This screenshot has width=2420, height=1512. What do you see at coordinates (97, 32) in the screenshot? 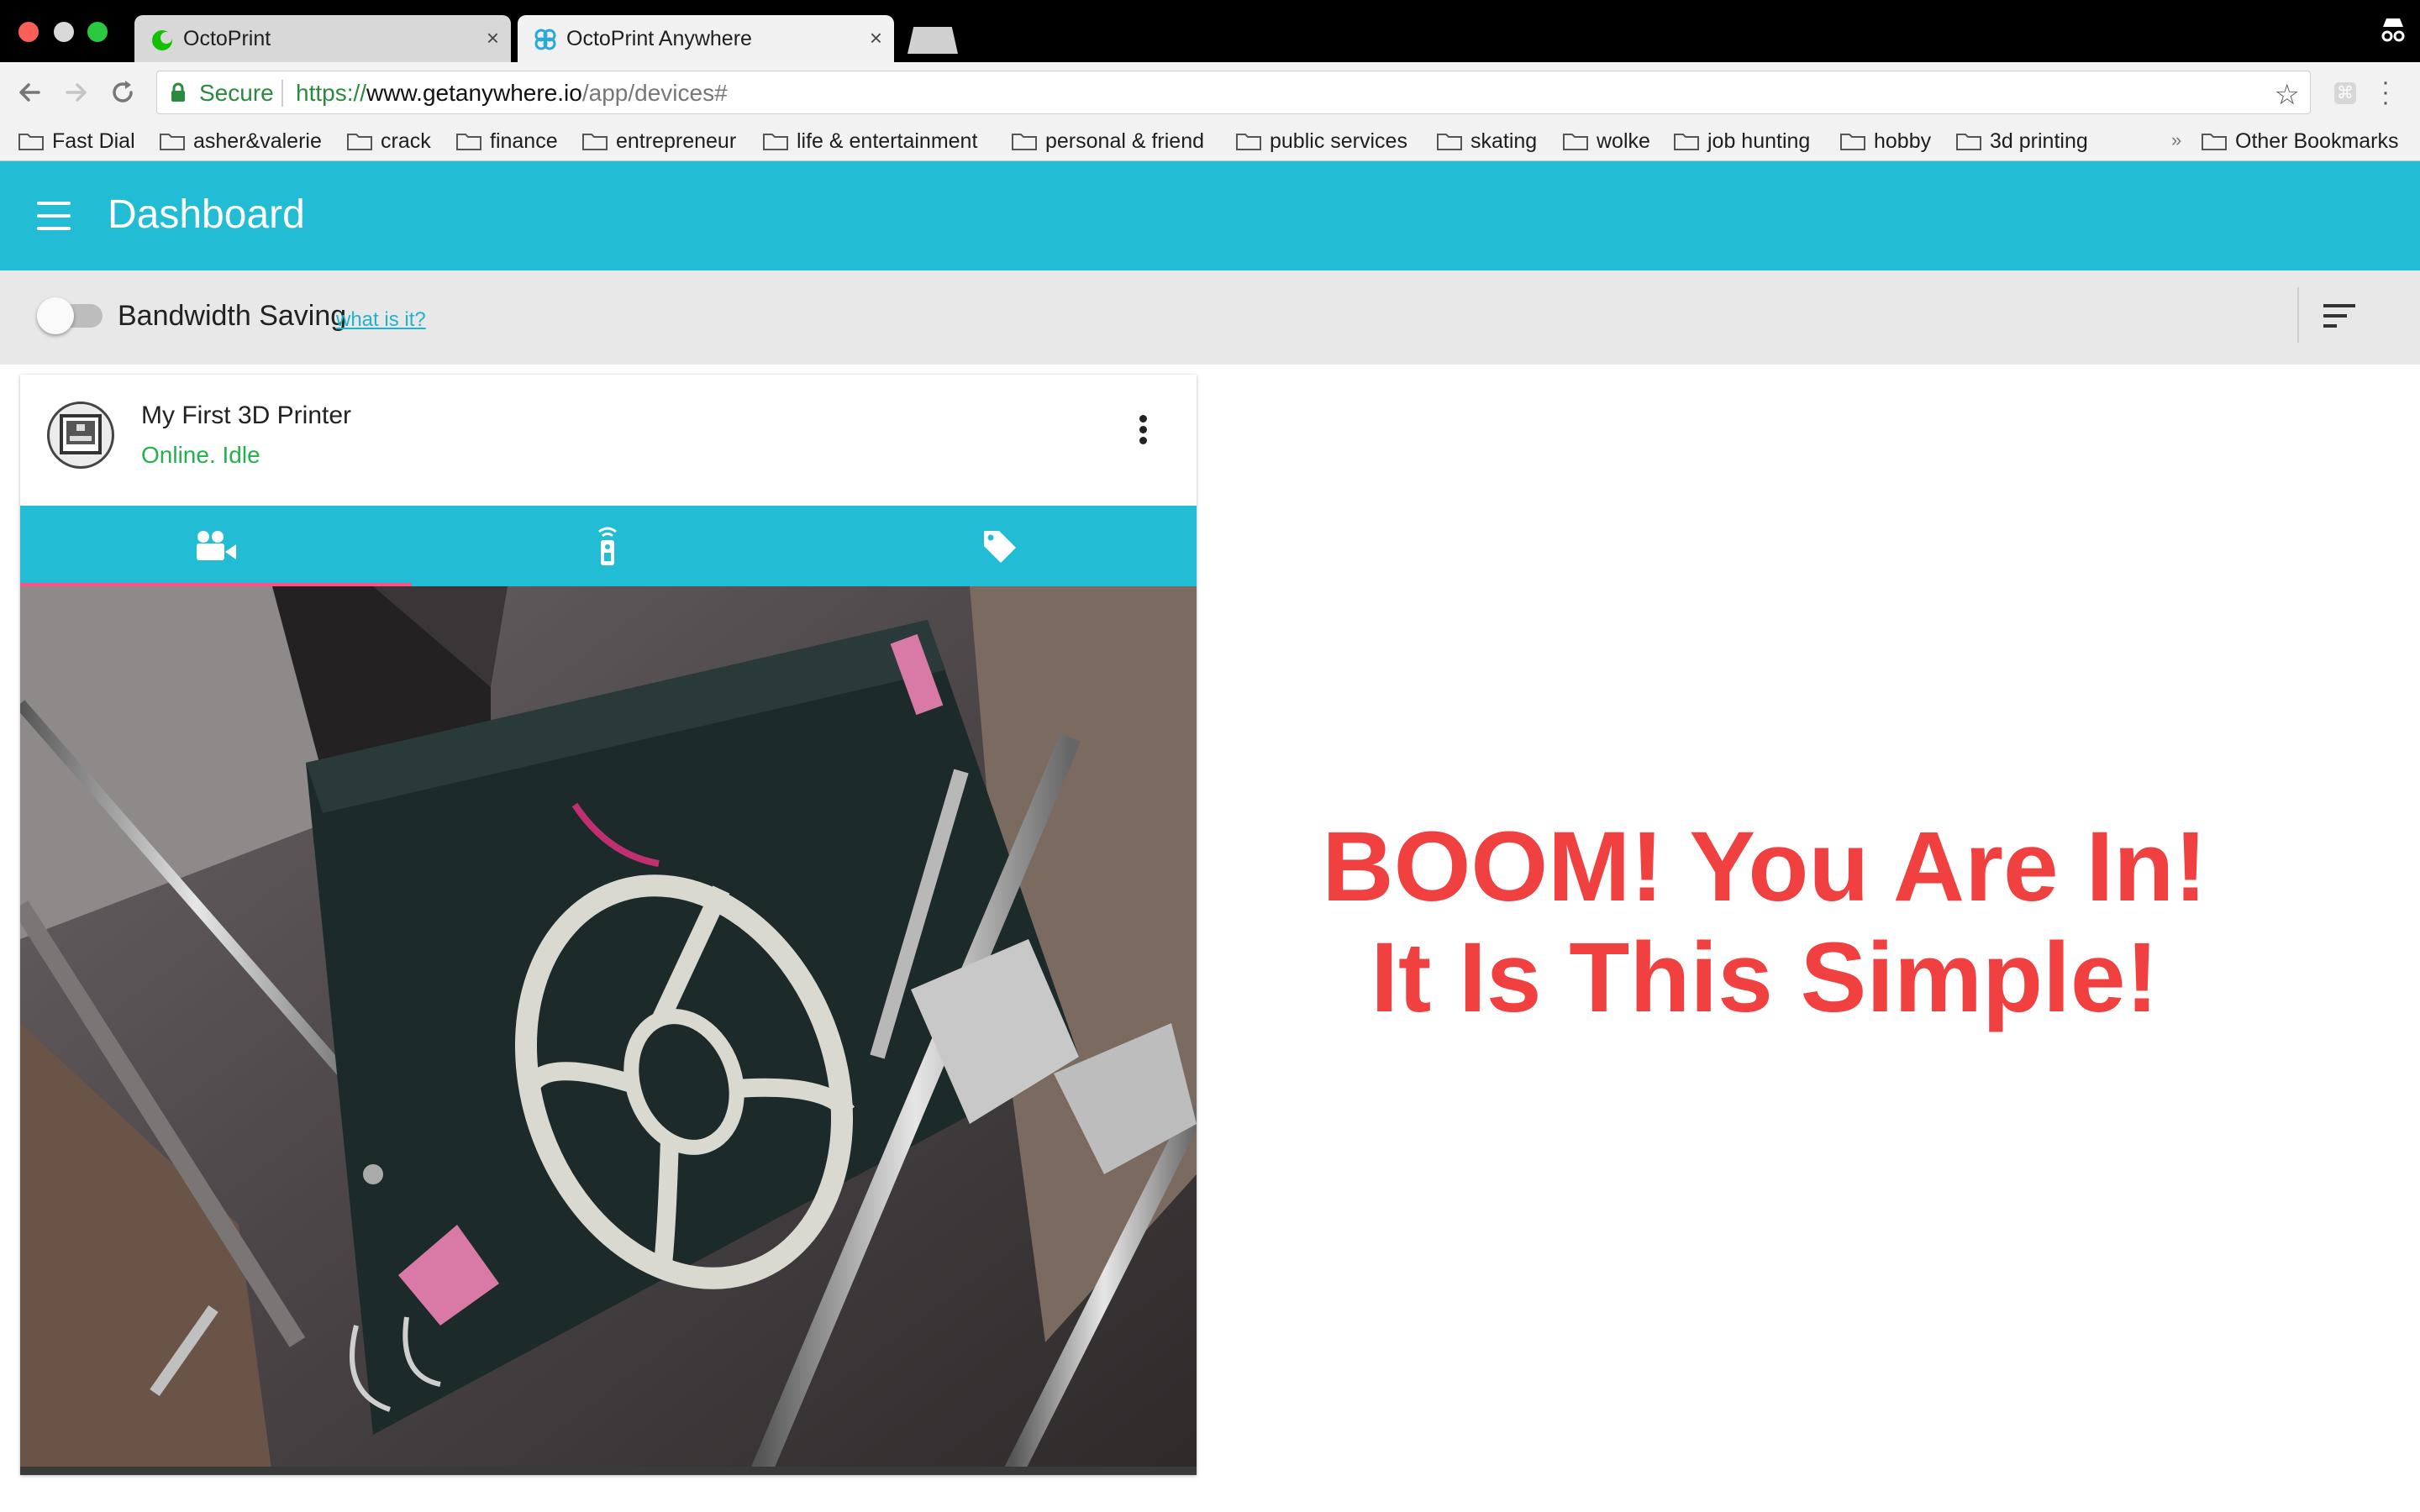
I see `window-zoom-button` at bounding box center [97, 32].